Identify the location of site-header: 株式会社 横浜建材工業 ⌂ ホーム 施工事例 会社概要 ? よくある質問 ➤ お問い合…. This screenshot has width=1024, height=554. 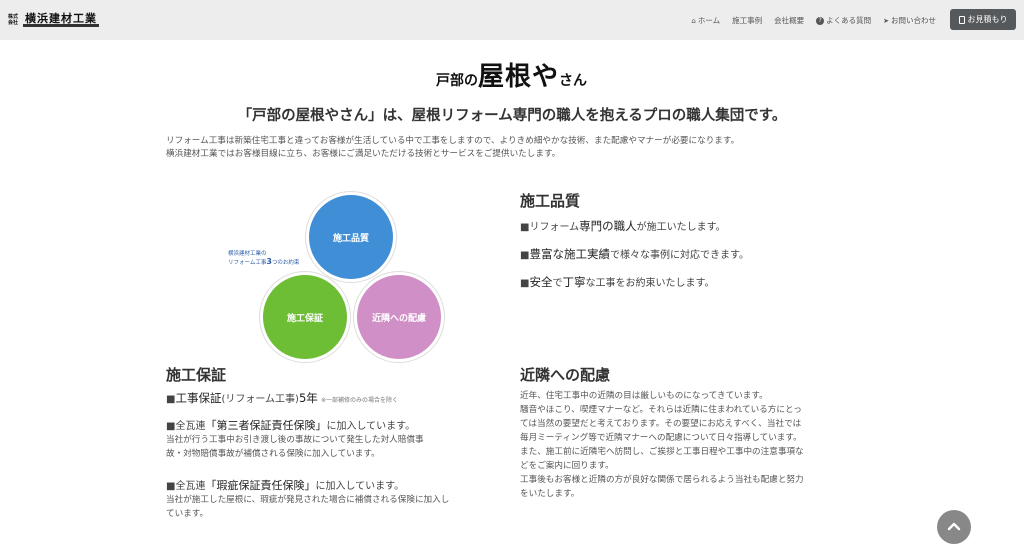
(512, 20).